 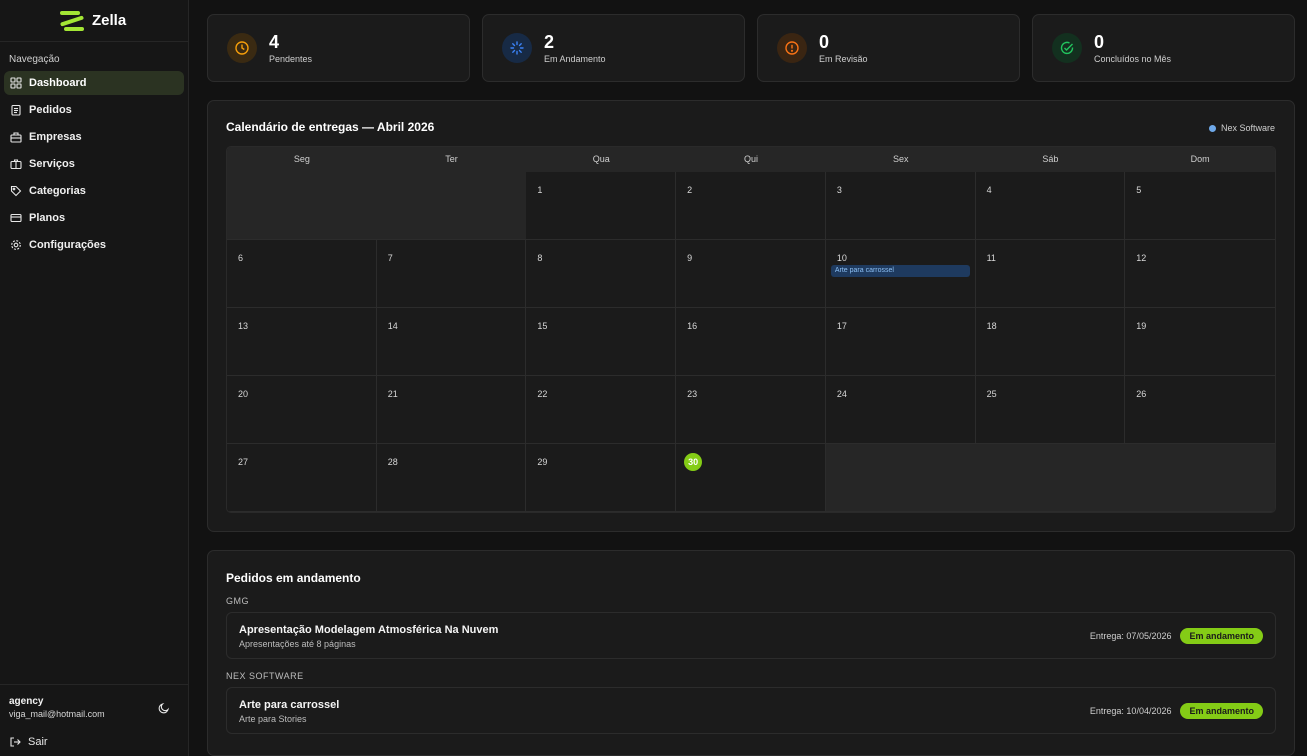 I want to click on moon-icon, so click(x=164, y=707).